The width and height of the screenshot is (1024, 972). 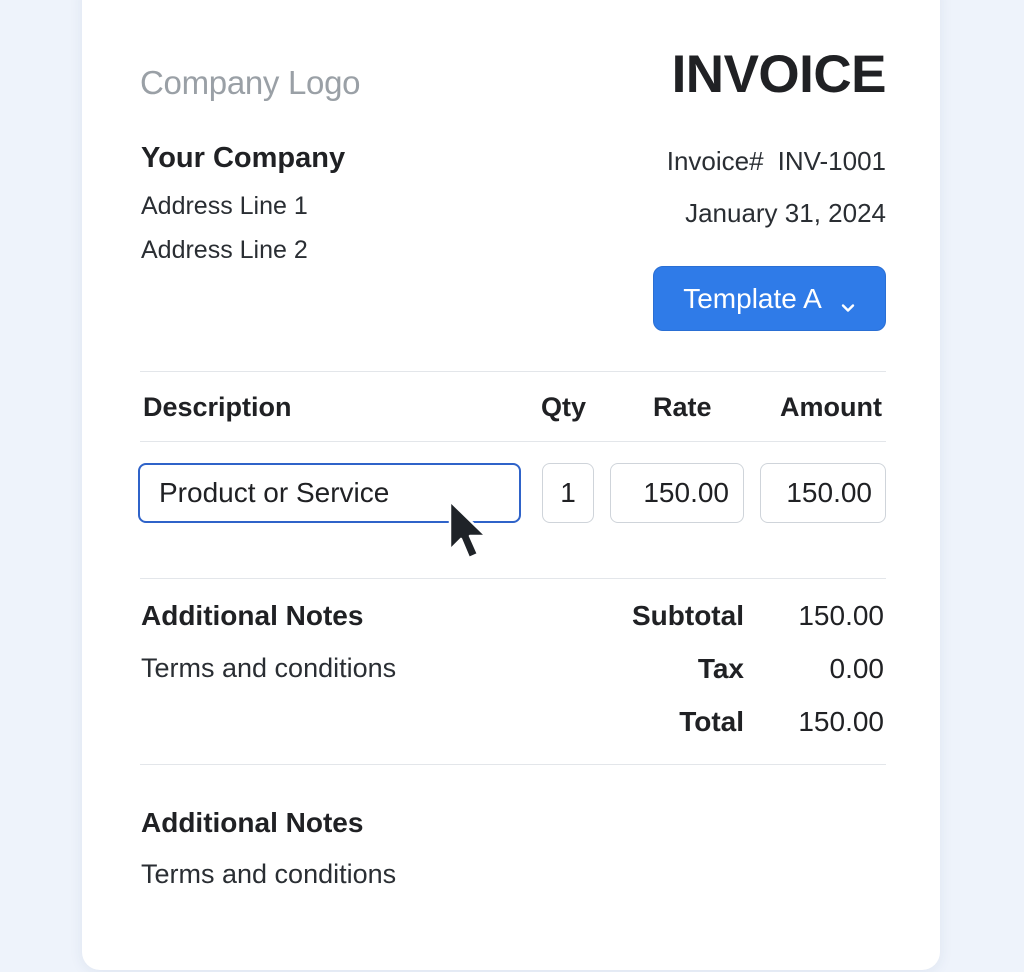 I want to click on invoice-number-value: INV-1001, so click(x=831, y=161).